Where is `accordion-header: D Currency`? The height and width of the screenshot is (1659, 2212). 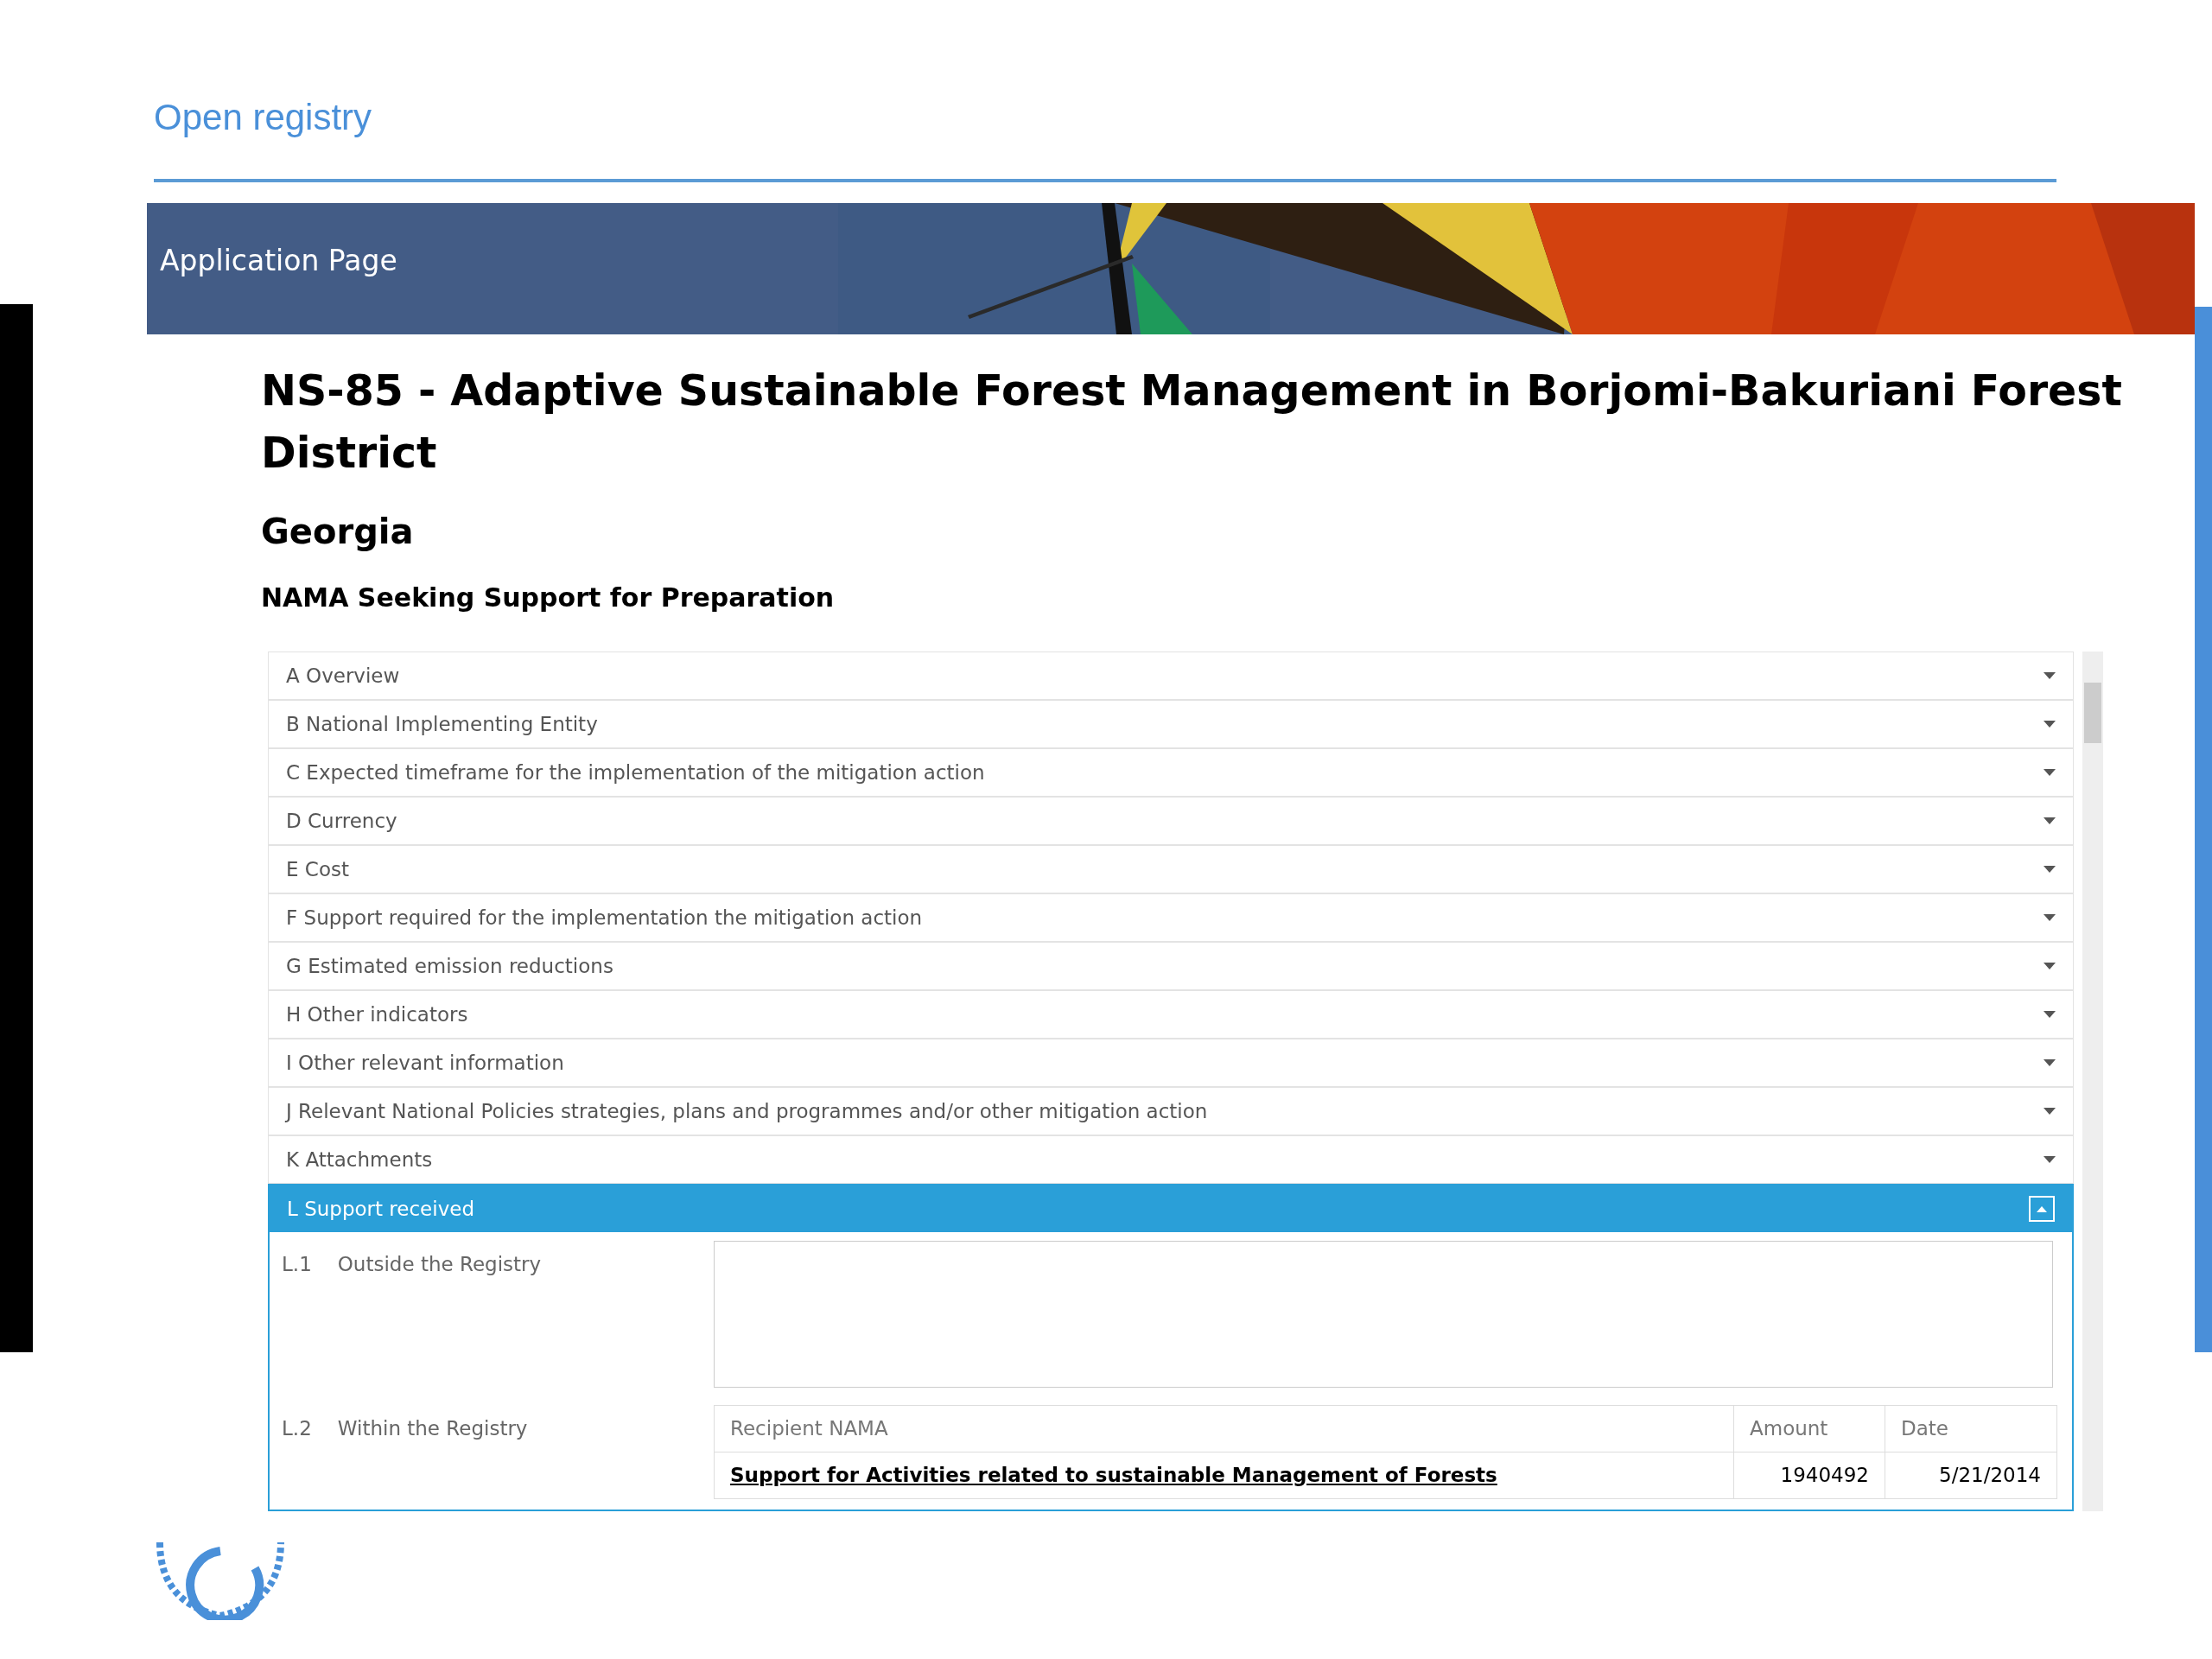 accordion-header: D Currency is located at coordinates (1171, 821).